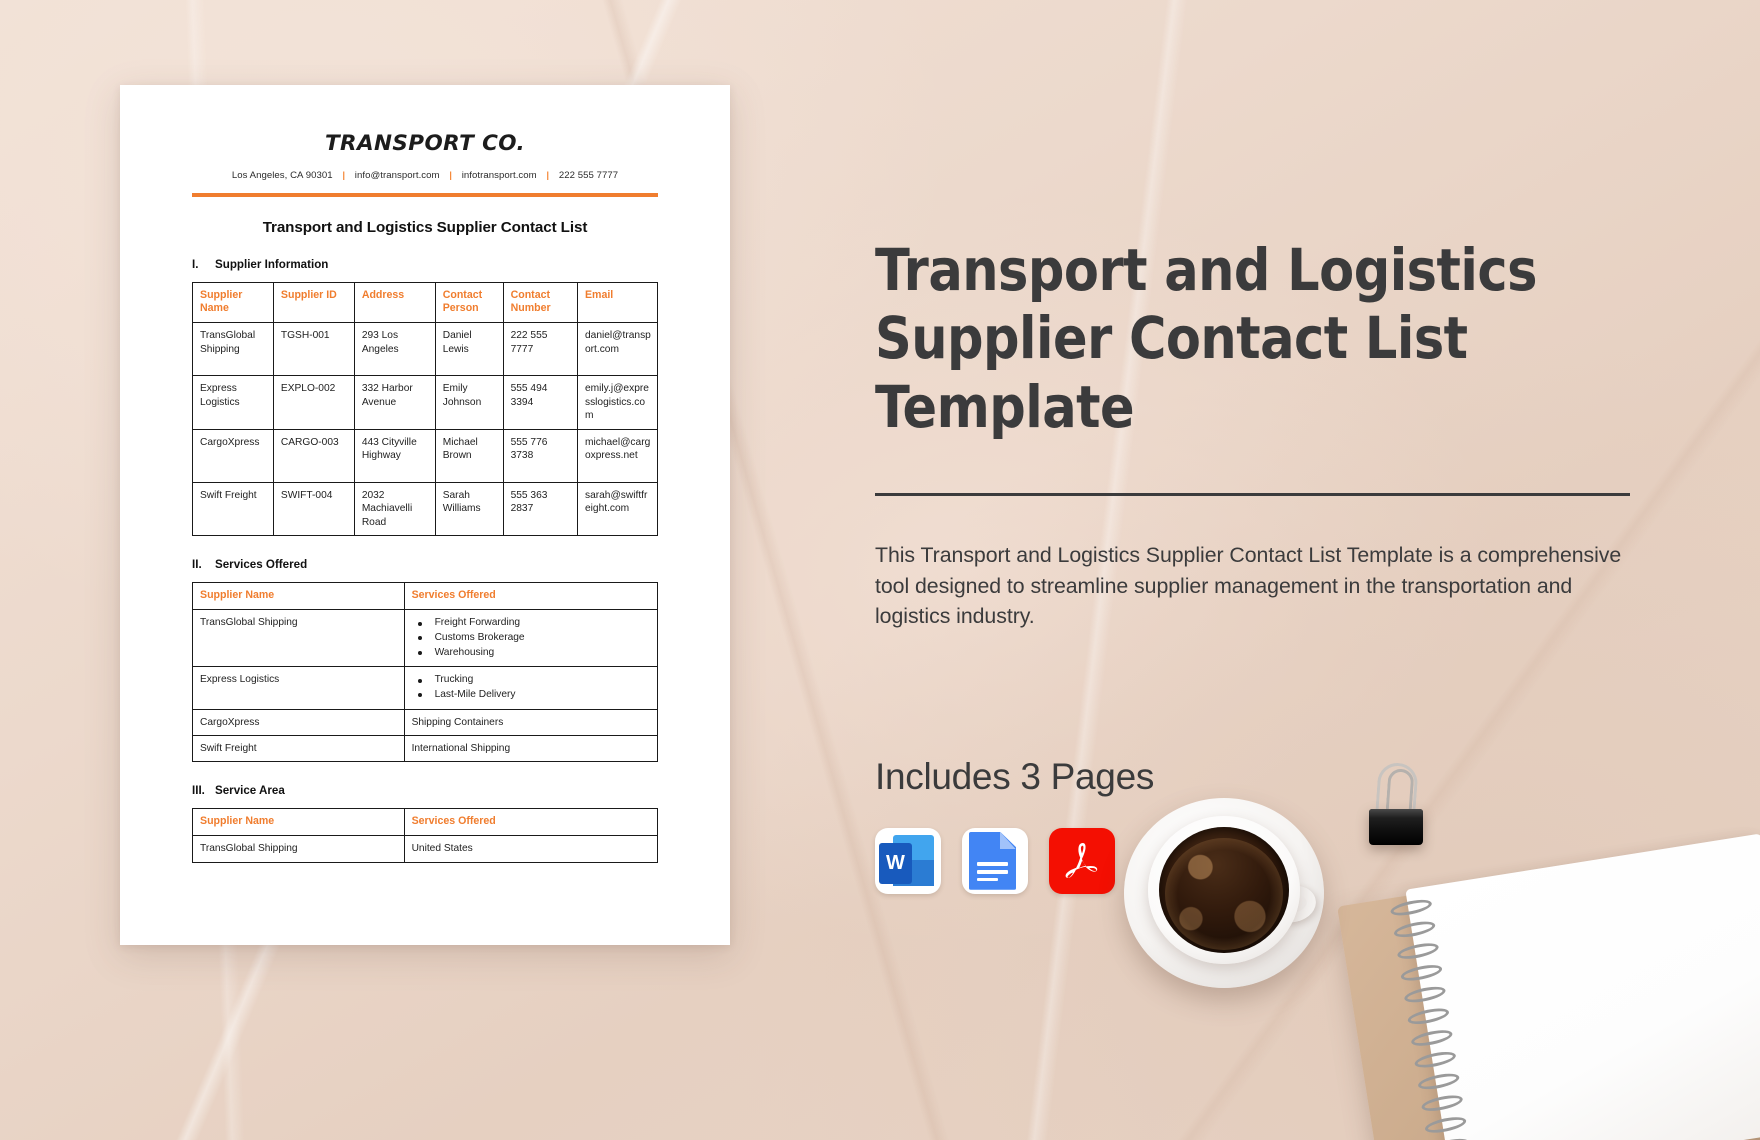 The height and width of the screenshot is (1140, 1760). What do you see at coordinates (313, 455) in the screenshot?
I see `table-cell: CARGO-003` at bounding box center [313, 455].